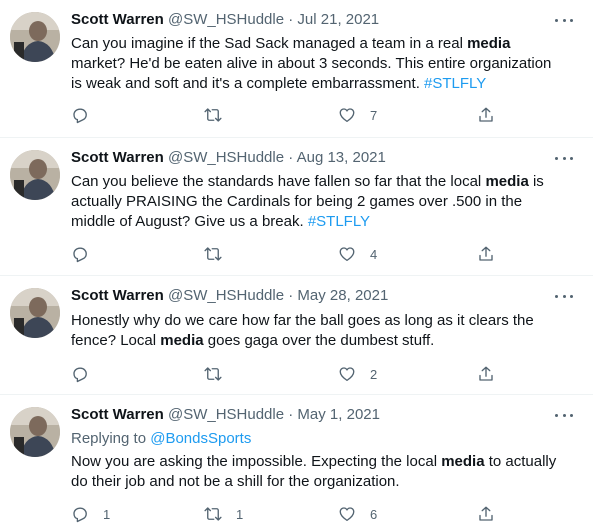 This screenshot has width=593, height=523. I want to click on replying-to: Replying to @BondsSports, so click(161, 439).